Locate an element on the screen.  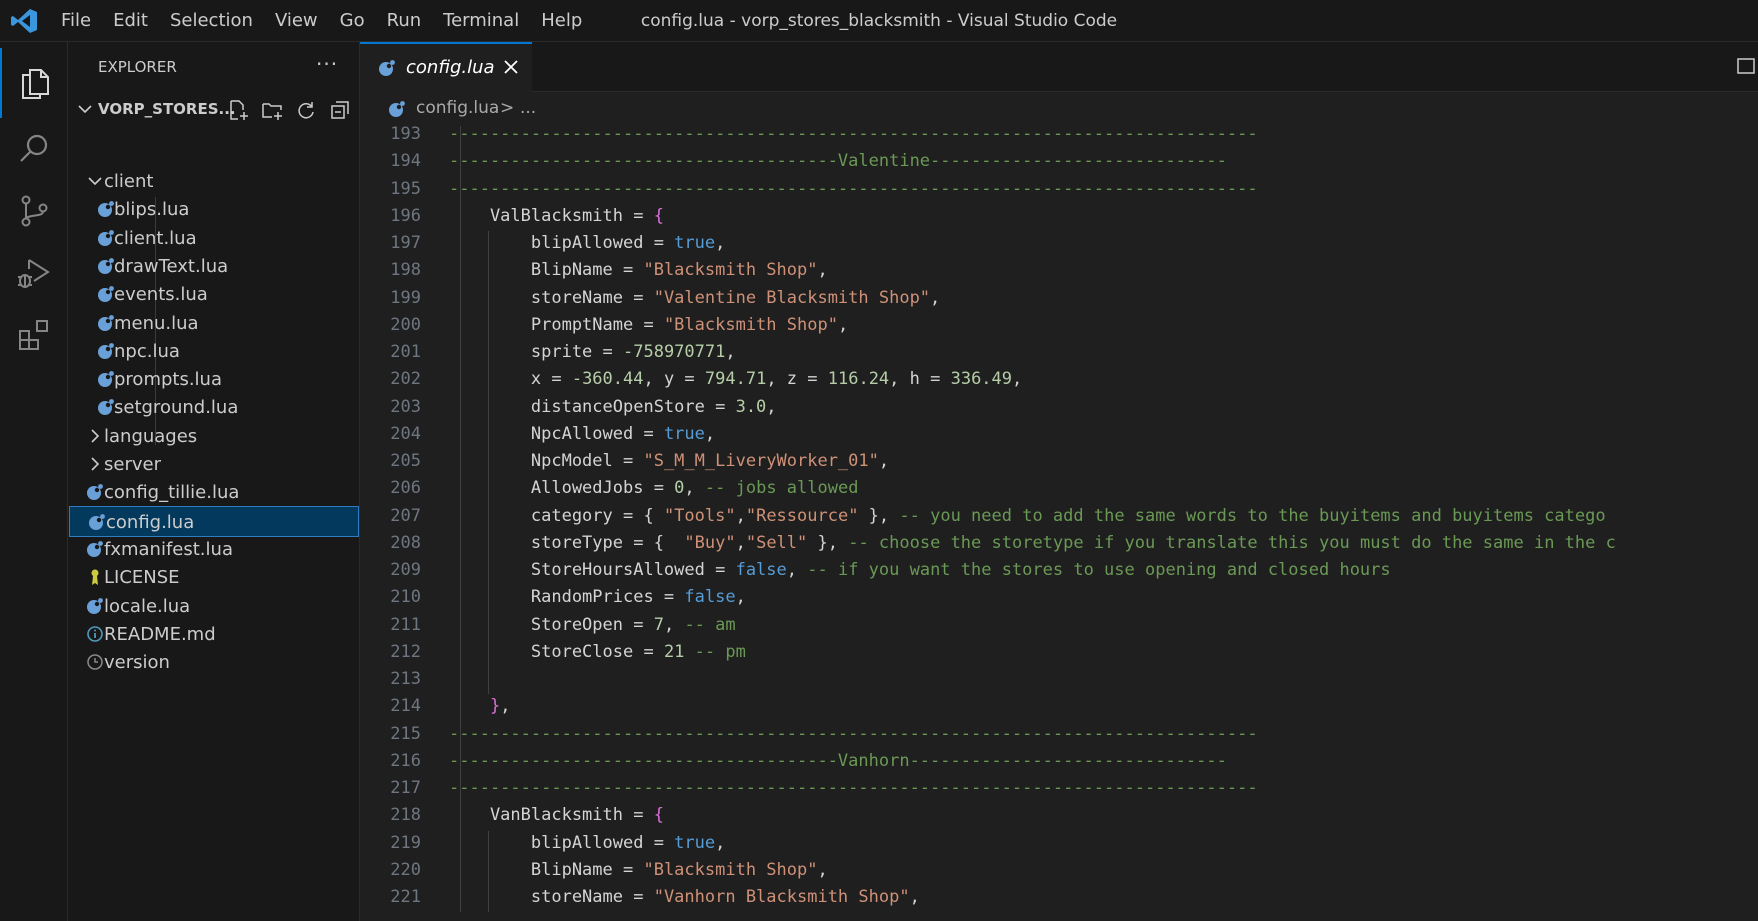
close-icon is located at coordinates (511, 67).